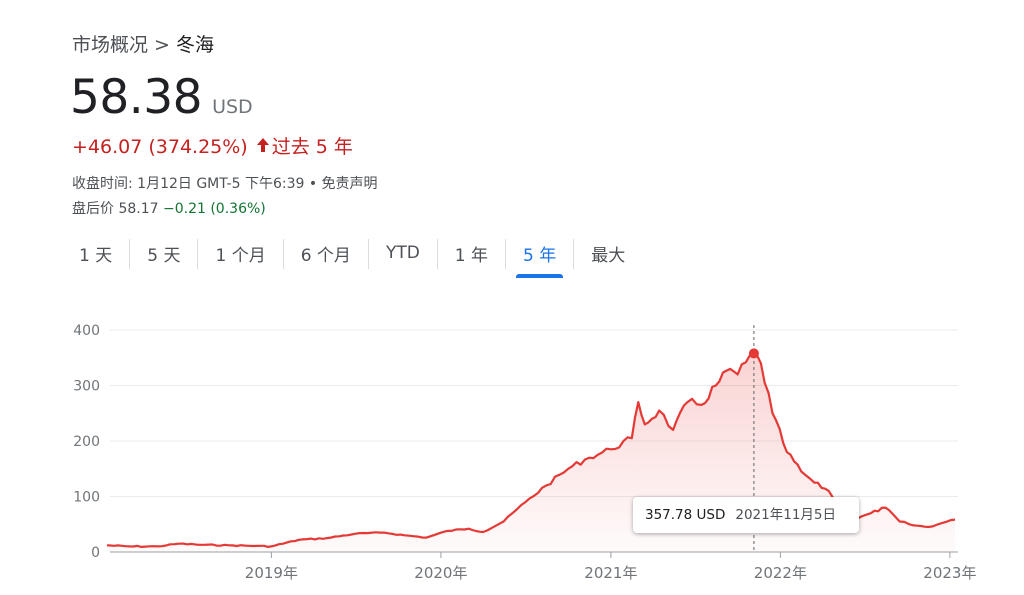 Image resolution: width=1024 pixels, height=595 pixels. Describe the element at coordinates (86, 331) in the screenshot. I see `y-tick-label: 400` at that location.